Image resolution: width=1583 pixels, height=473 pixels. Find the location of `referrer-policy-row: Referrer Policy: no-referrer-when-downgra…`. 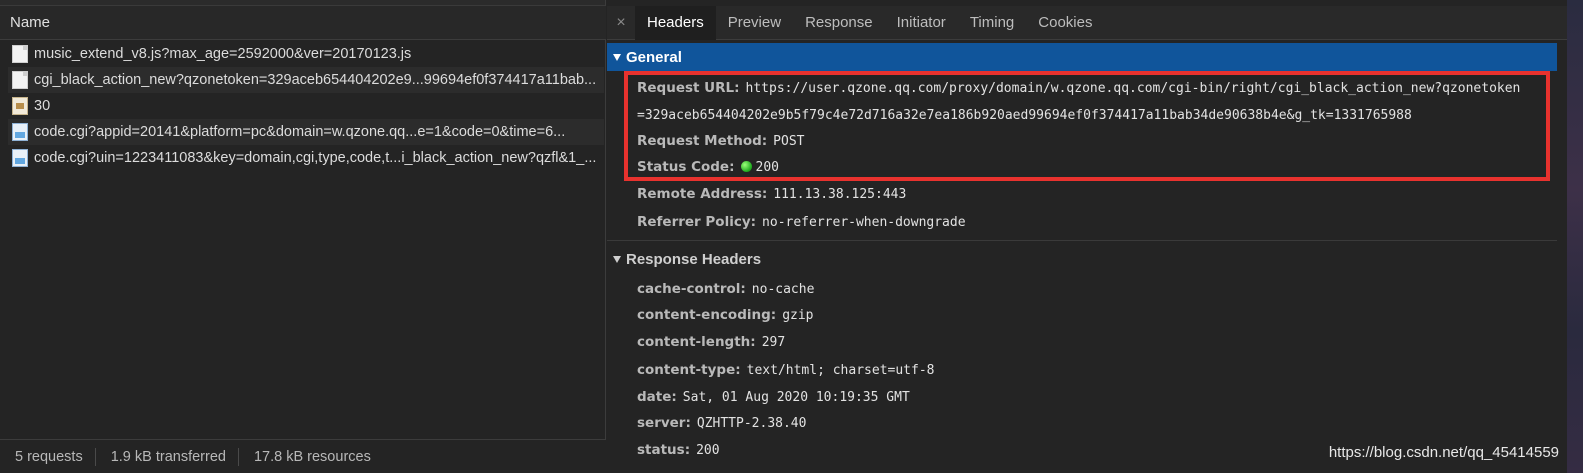

referrer-policy-row: Referrer Policy: no-referrer-when-downgra… is located at coordinates (801, 222).